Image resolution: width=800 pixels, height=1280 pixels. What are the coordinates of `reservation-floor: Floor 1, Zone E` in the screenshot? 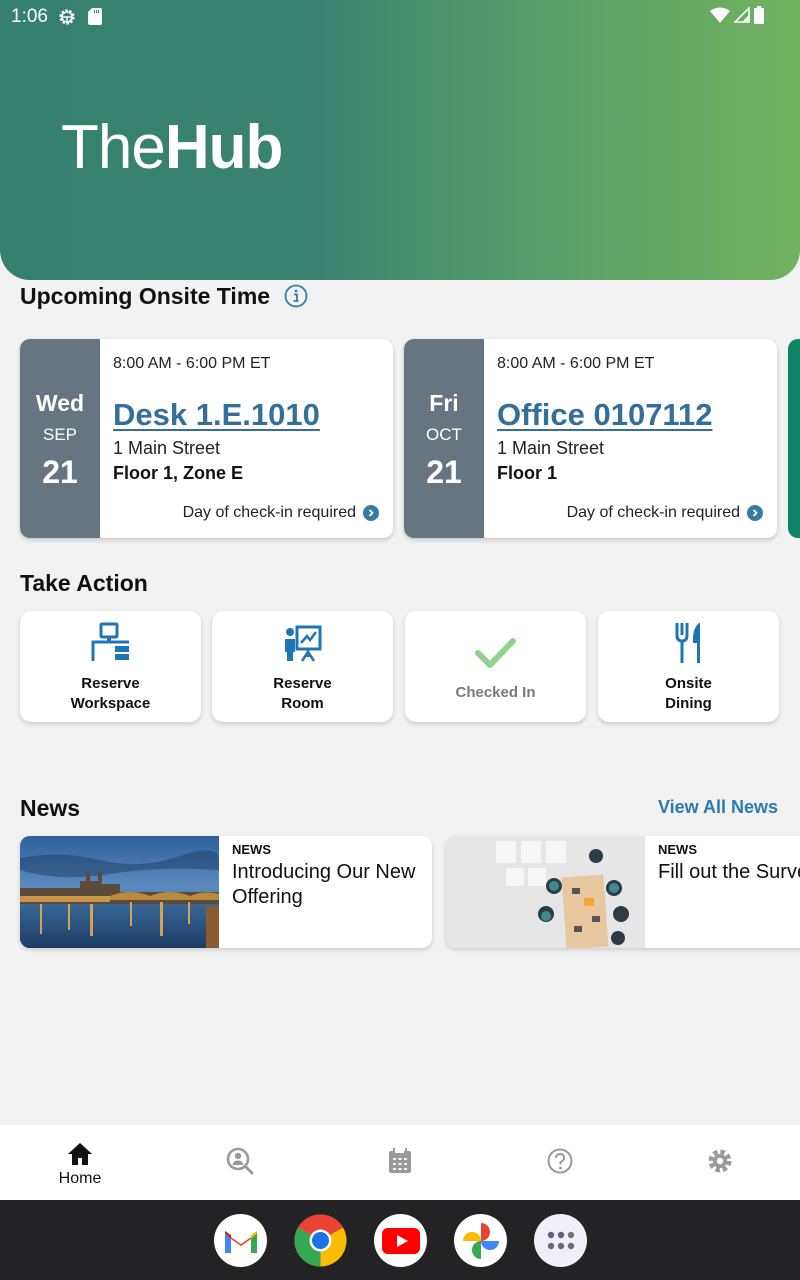 It's located at (178, 473).